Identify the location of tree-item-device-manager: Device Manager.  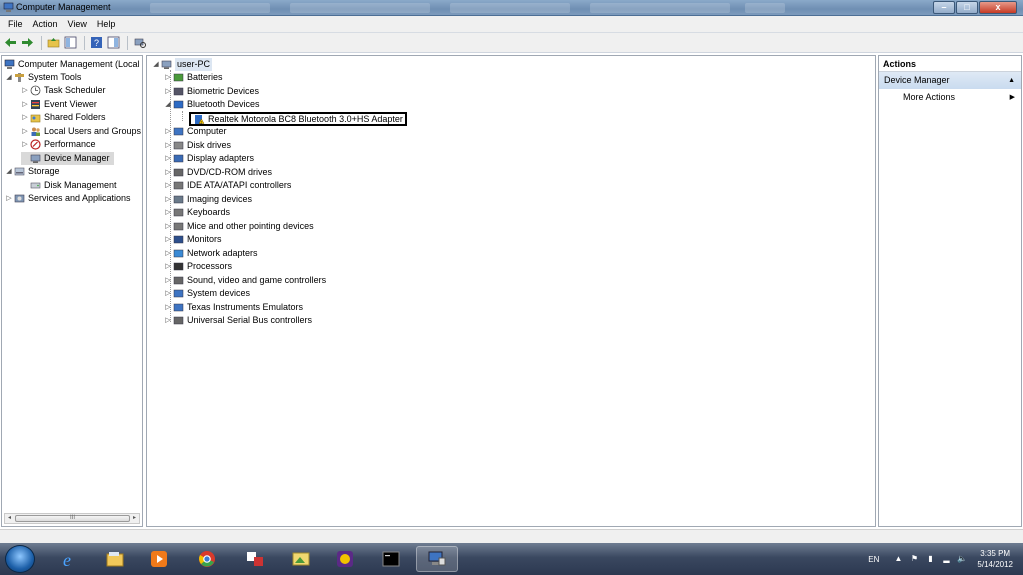
(67, 158).